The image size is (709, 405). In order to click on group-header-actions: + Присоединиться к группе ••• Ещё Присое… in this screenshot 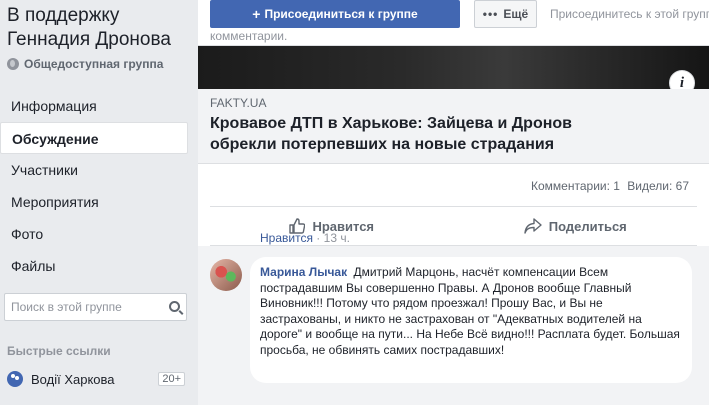, I will do `click(453, 22)`.